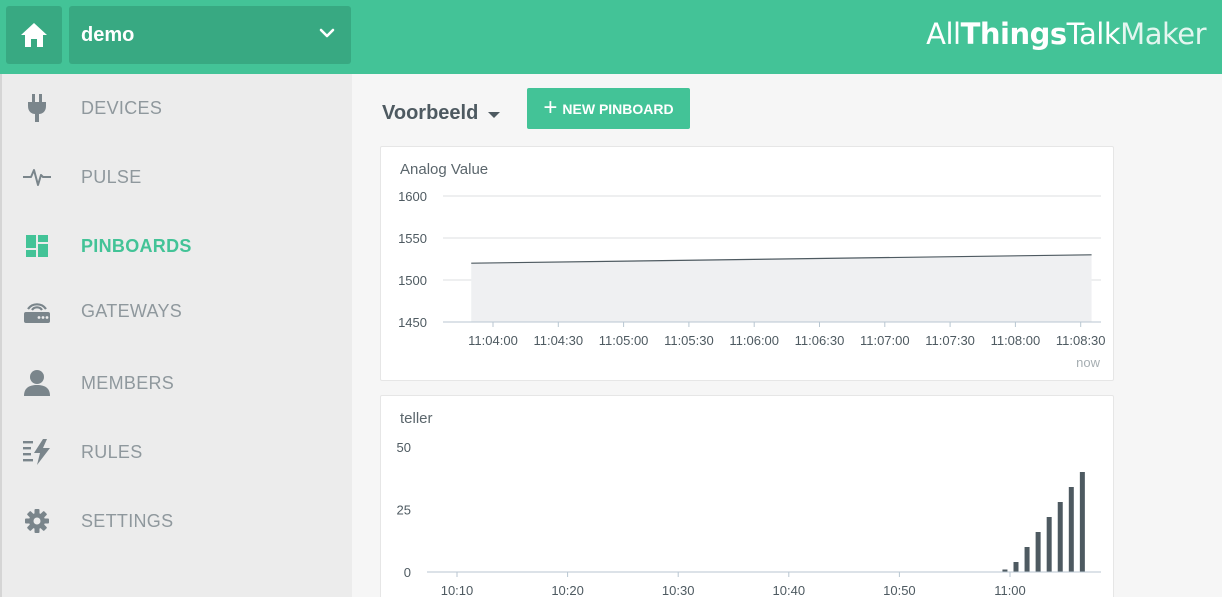 The height and width of the screenshot is (597, 1222). What do you see at coordinates (618, 108) in the screenshot?
I see `new-pinboard-label: NEW PINBOARD` at bounding box center [618, 108].